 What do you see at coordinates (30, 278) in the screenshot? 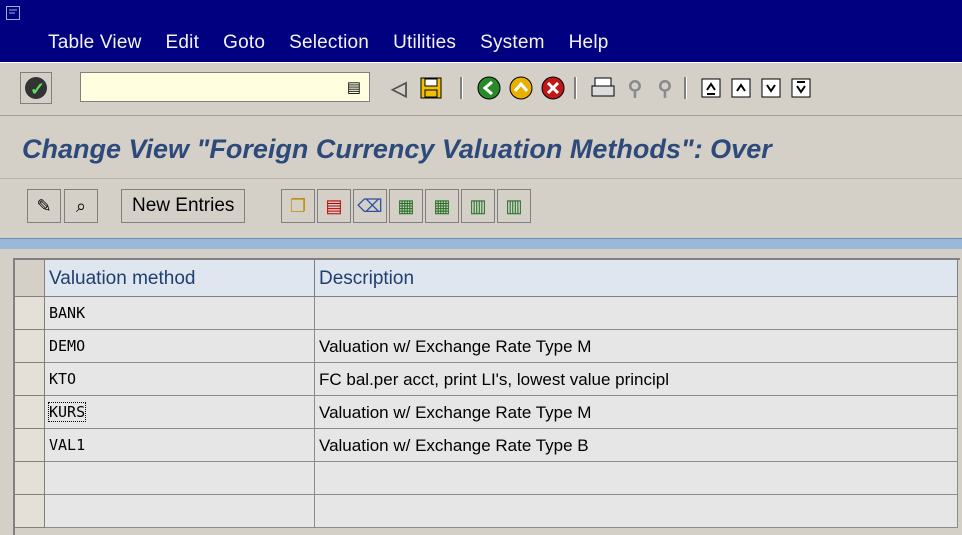
I see `select-all-column-button` at bounding box center [30, 278].